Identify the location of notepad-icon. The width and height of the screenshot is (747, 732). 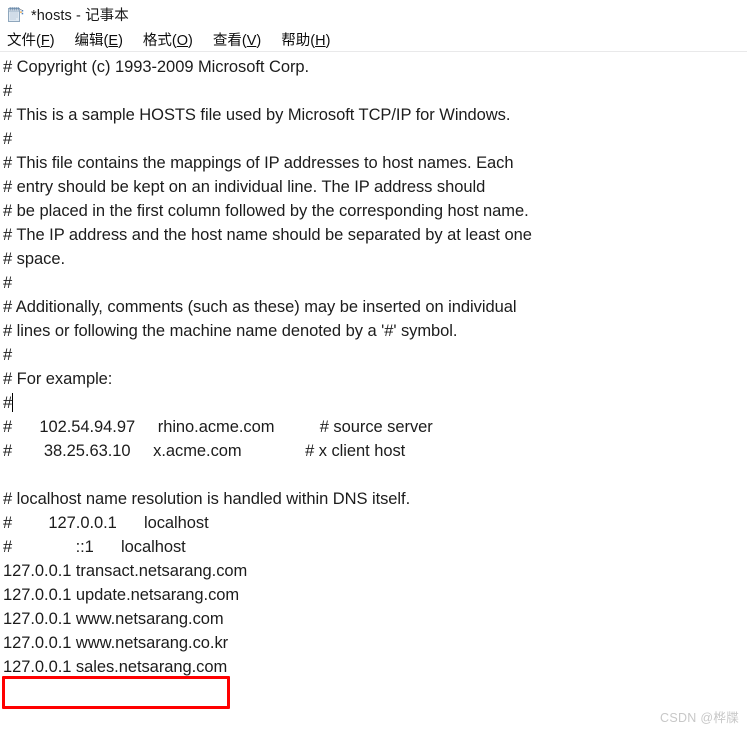
(15, 15).